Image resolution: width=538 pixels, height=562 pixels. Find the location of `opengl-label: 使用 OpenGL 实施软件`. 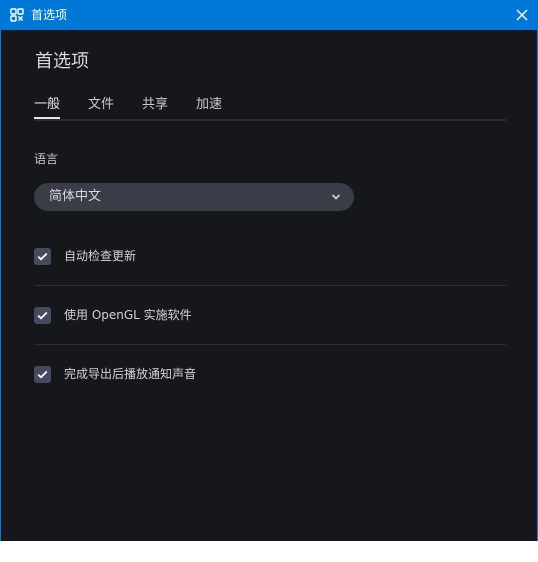

opengl-label: 使用 OpenGL 实施软件 is located at coordinates (128, 315).